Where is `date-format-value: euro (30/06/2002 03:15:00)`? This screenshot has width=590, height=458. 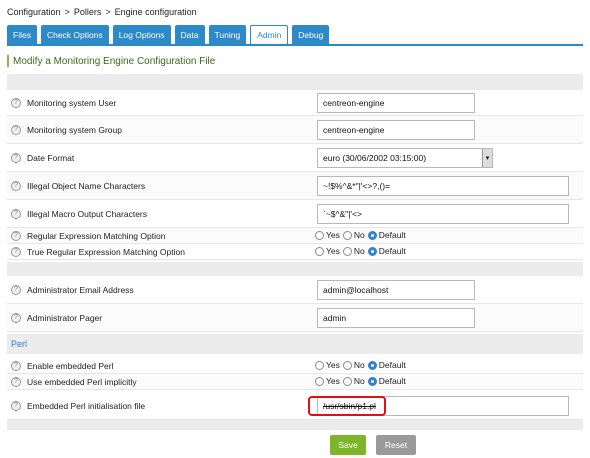
date-format-value: euro (30/06/2002 03:15:00) is located at coordinates (375, 158).